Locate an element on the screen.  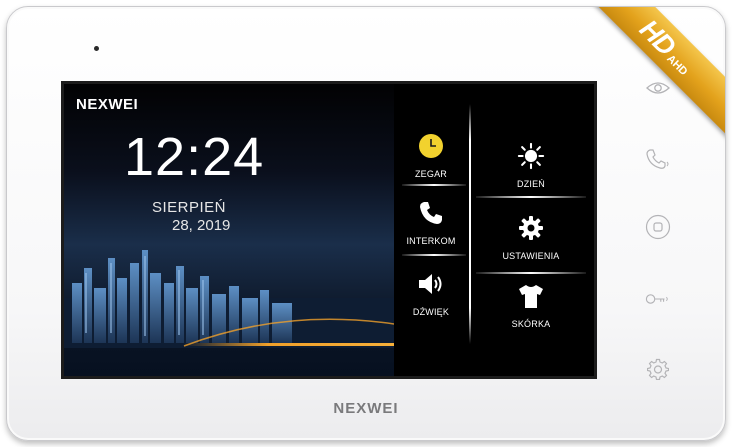
shirt-icon is located at coordinates (531, 296).